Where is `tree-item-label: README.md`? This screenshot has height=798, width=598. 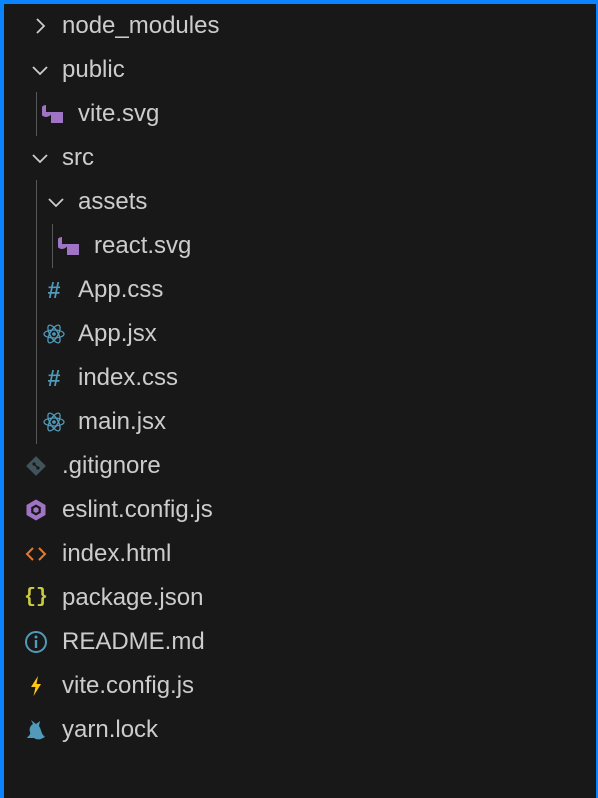 tree-item-label: README.md is located at coordinates (133, 641).